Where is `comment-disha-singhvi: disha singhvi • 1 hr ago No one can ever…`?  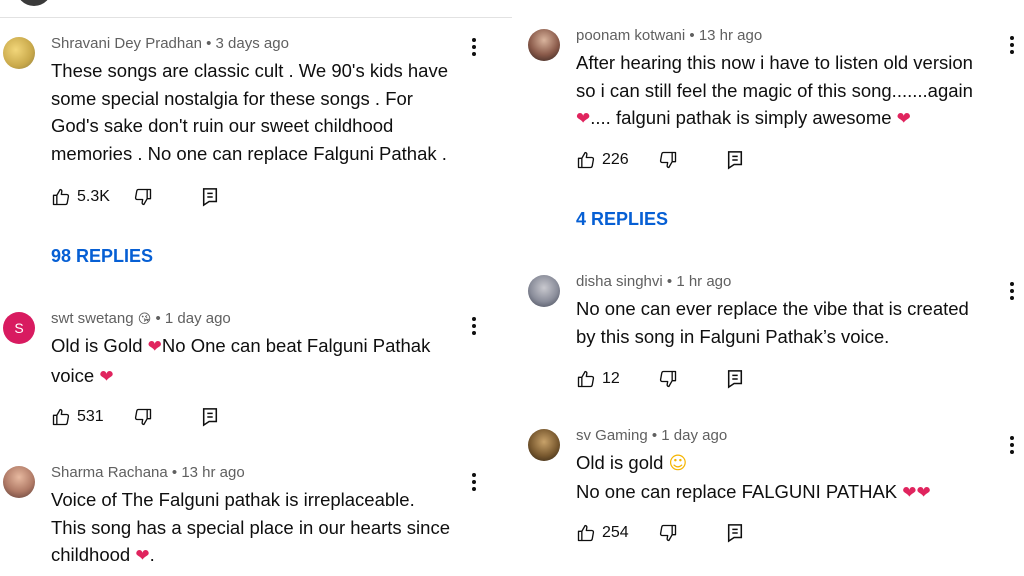
comment-disha-singhvi: disha singhvi • 1 hr ago No one can ever… is located at coordinates (768, 333).